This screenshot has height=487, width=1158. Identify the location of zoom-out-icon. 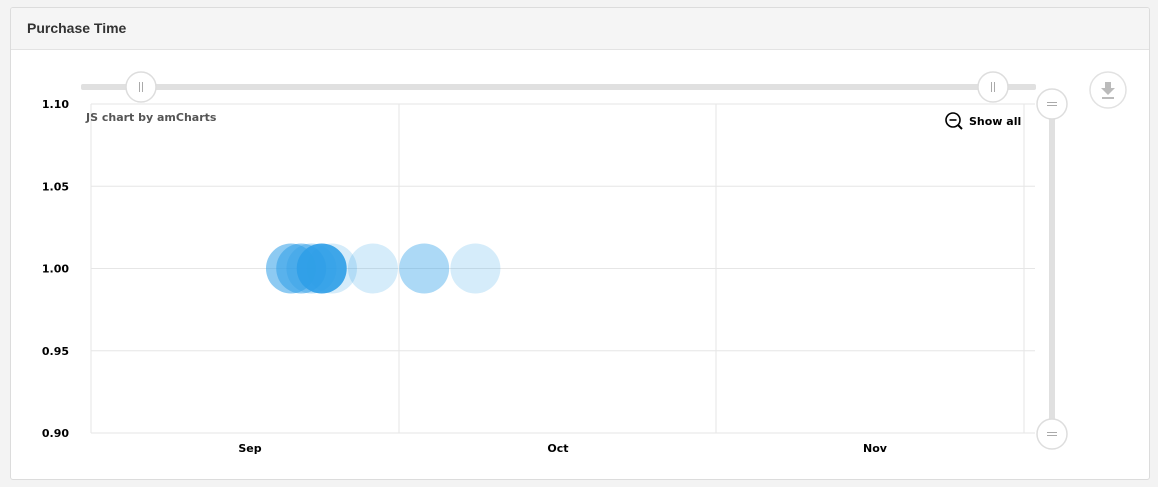
(954, 121).